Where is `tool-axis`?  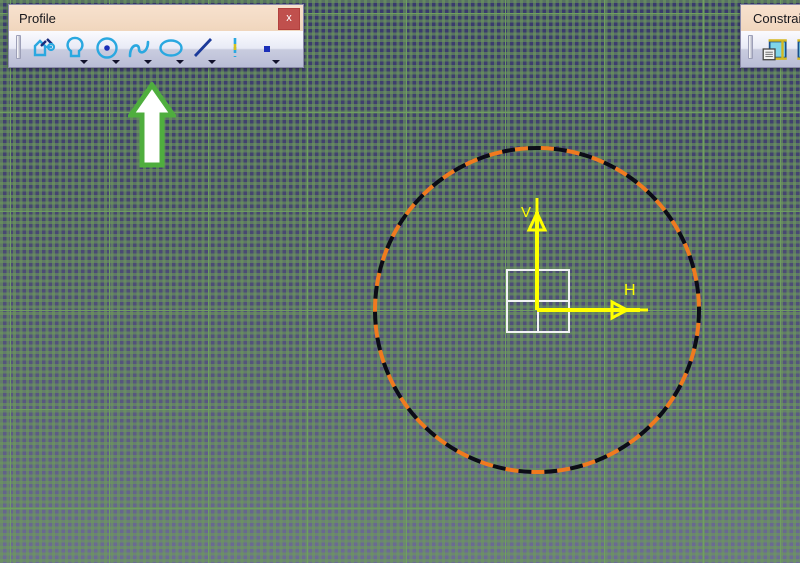
tool-axis is located at coordinates (235, 48).